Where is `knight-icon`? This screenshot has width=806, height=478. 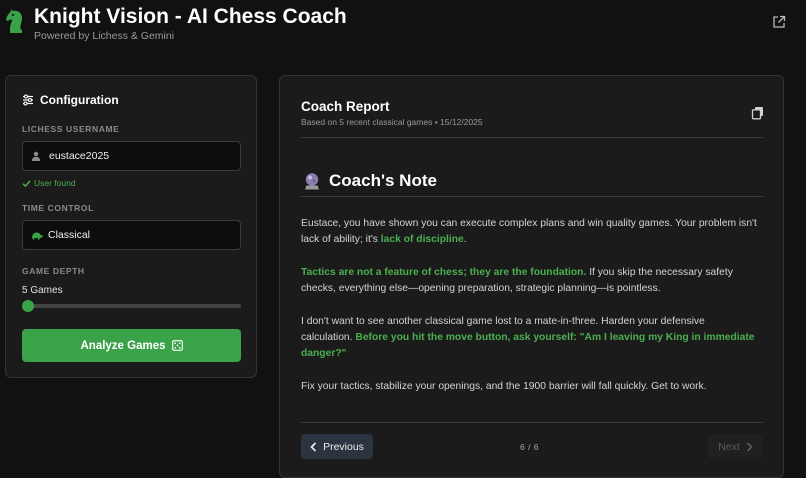 knight-icon is located at coordinates (14, 21).